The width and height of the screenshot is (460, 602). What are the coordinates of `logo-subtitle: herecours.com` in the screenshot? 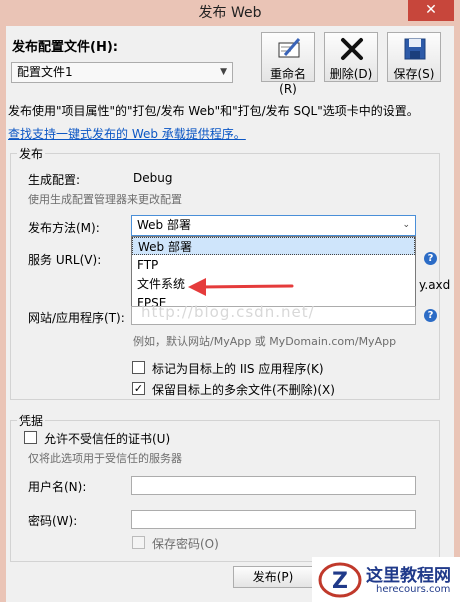 It's located at (413, 589).